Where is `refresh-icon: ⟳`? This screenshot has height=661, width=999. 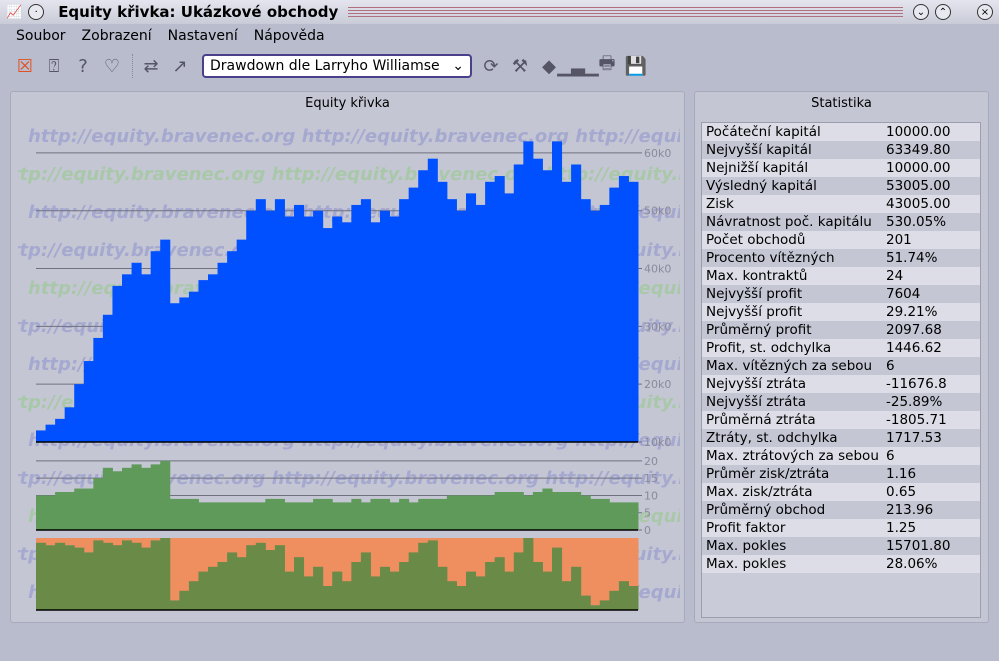
refresh-icon: ⟳ is located at coordinates (491, 66).